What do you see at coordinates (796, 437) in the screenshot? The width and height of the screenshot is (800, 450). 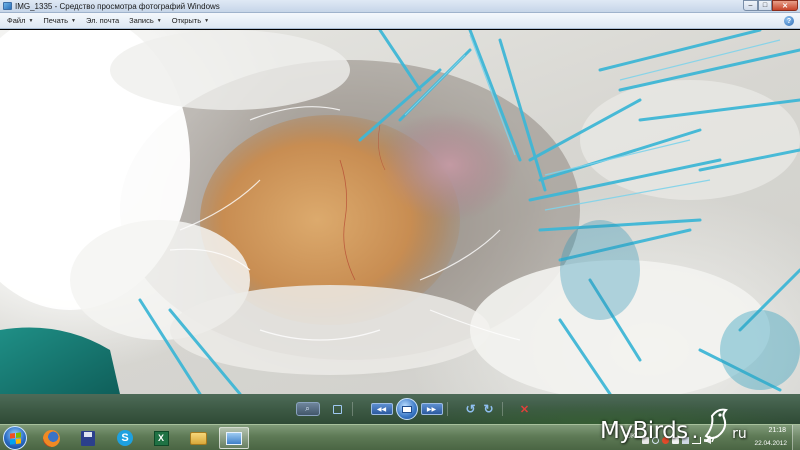 I see `show-desktop-button` at bounding box center [796, 437].